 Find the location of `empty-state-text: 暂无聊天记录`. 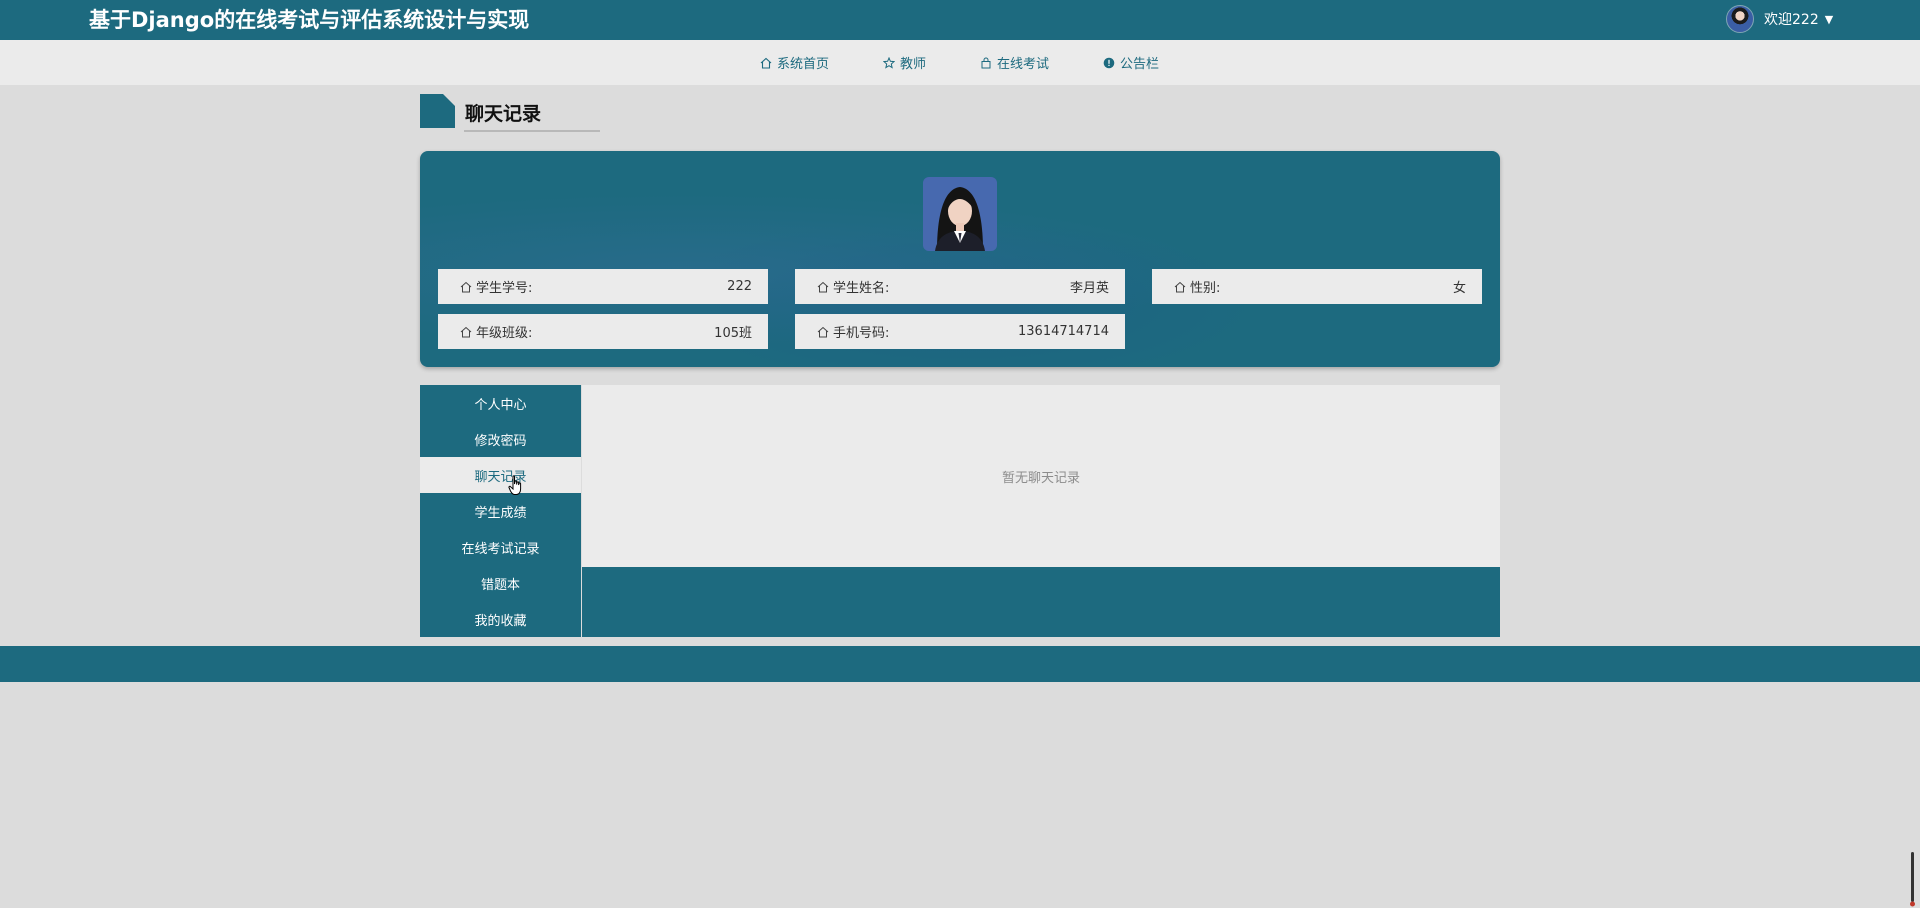

empty-state-text: 暂无聊天记录 is located at coordinates (1040, 478).